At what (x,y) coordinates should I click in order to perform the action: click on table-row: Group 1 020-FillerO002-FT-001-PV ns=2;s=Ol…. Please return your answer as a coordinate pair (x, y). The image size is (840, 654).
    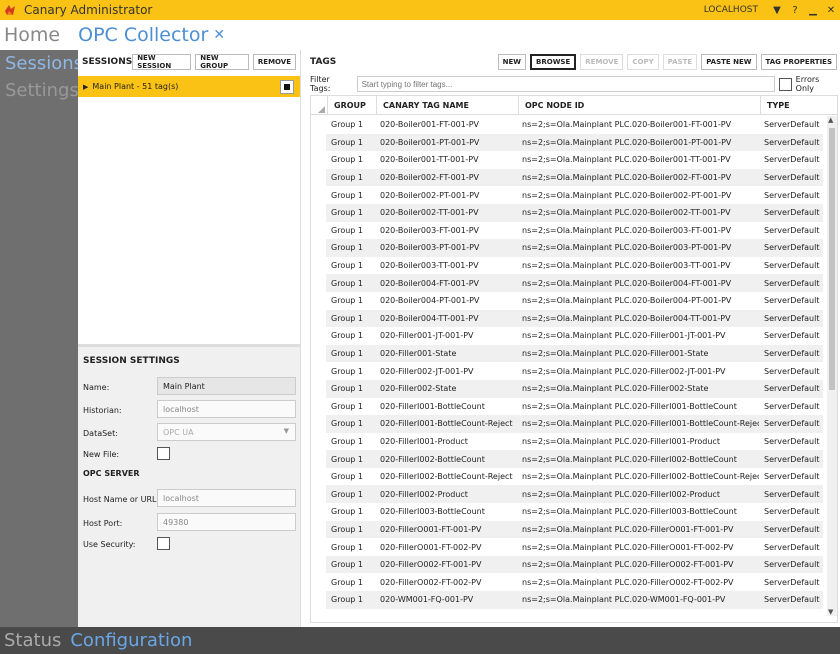
    Looking at the image, I should click on (574, 564).